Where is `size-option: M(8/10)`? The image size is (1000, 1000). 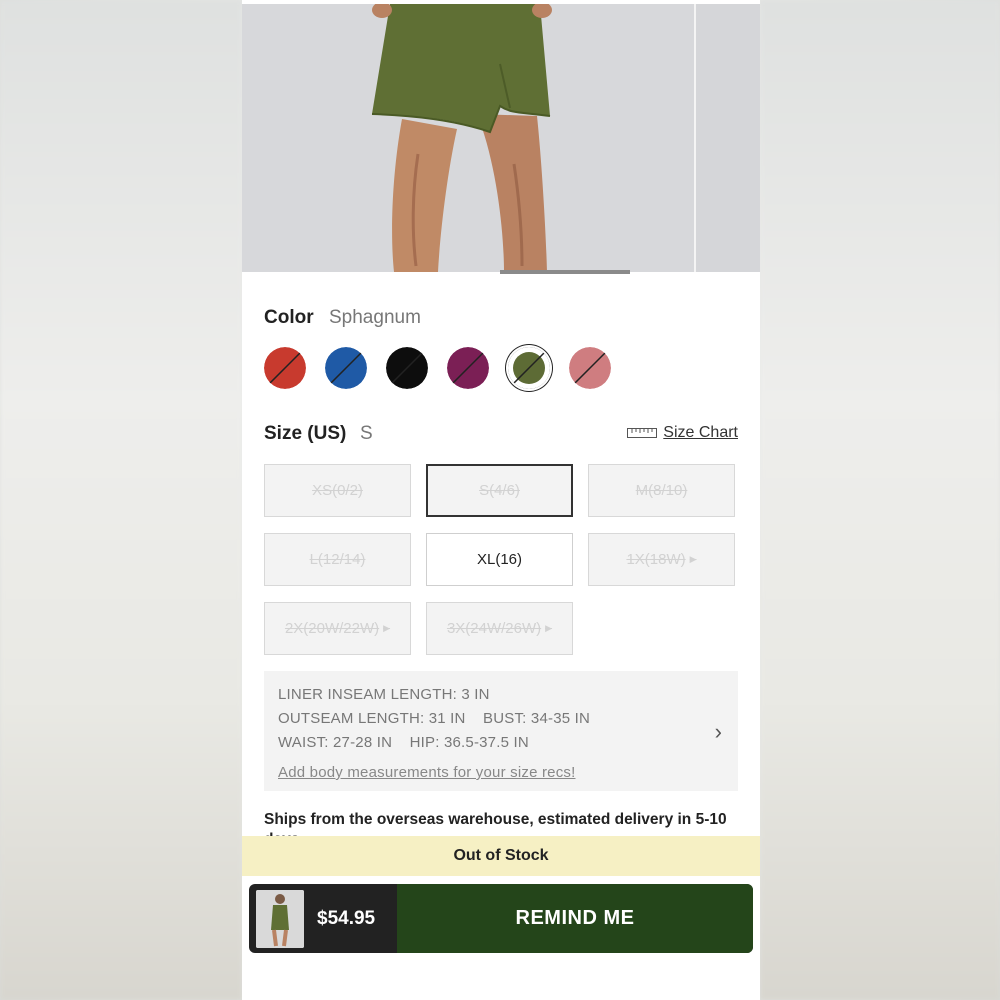 size-option: M(8/10) is located at coordinates (661, 490).